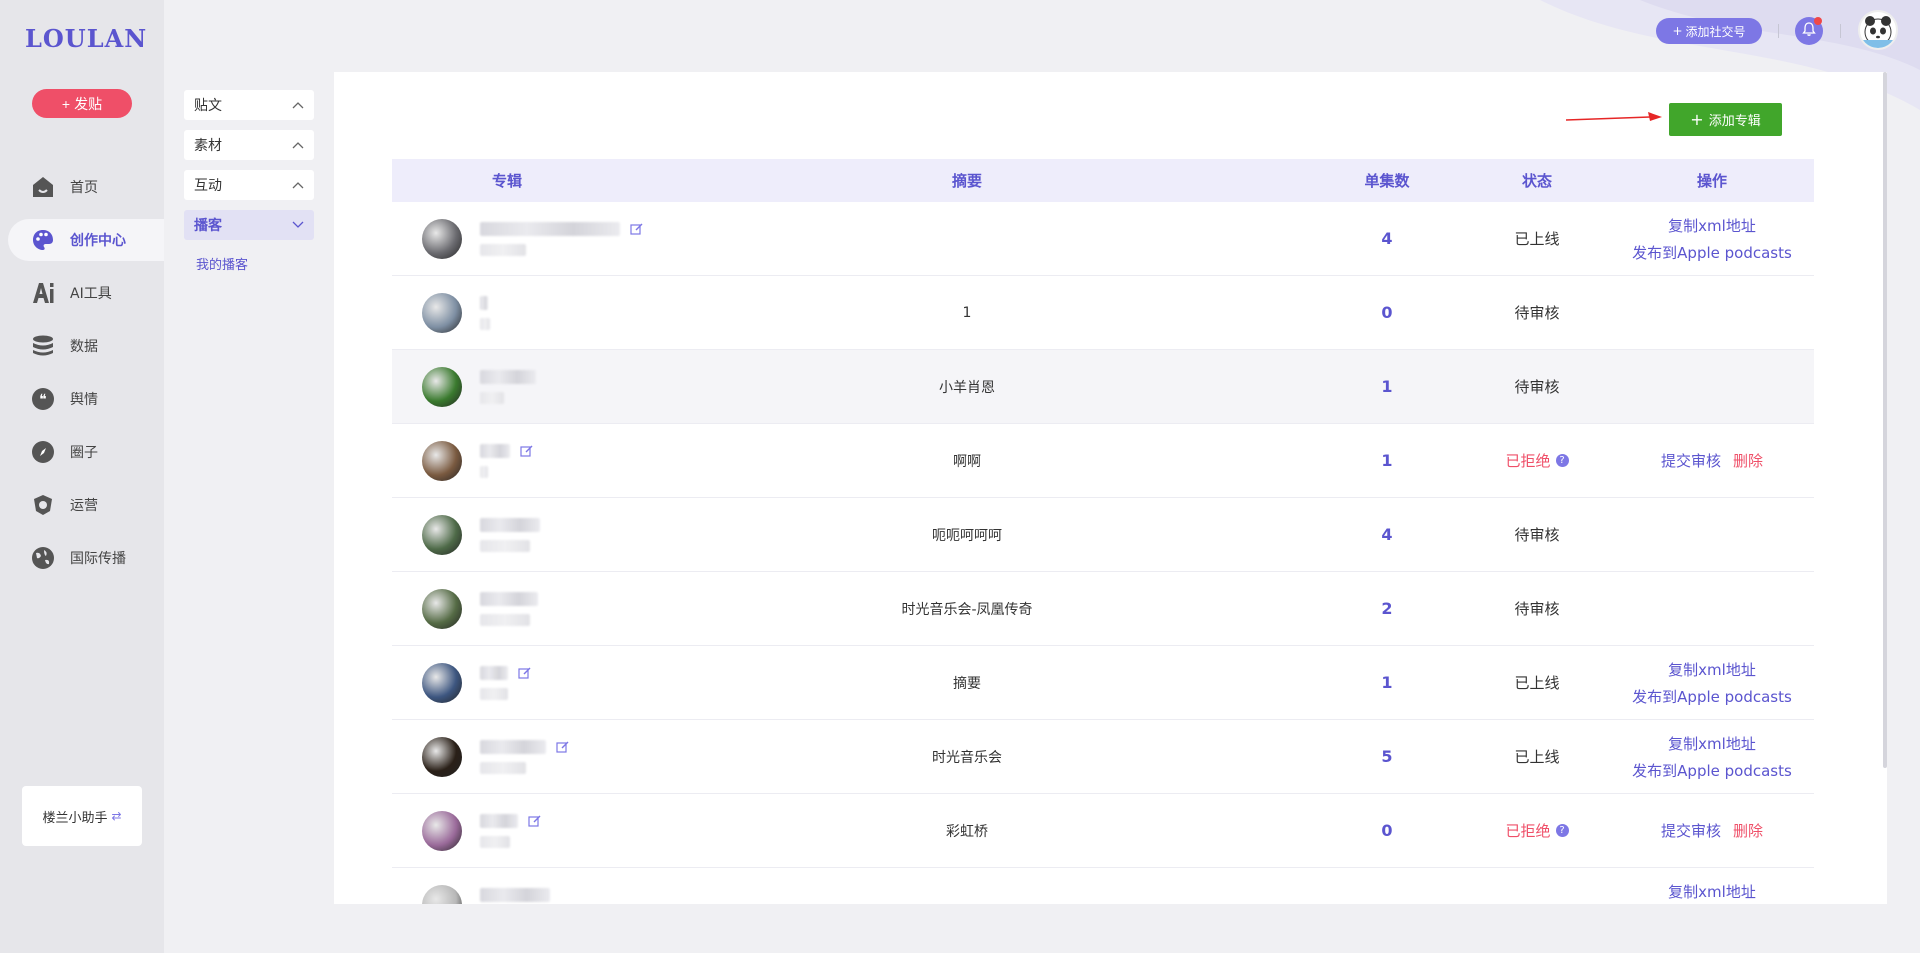  I want to click on chevron-down-icon, so click(298, 225).